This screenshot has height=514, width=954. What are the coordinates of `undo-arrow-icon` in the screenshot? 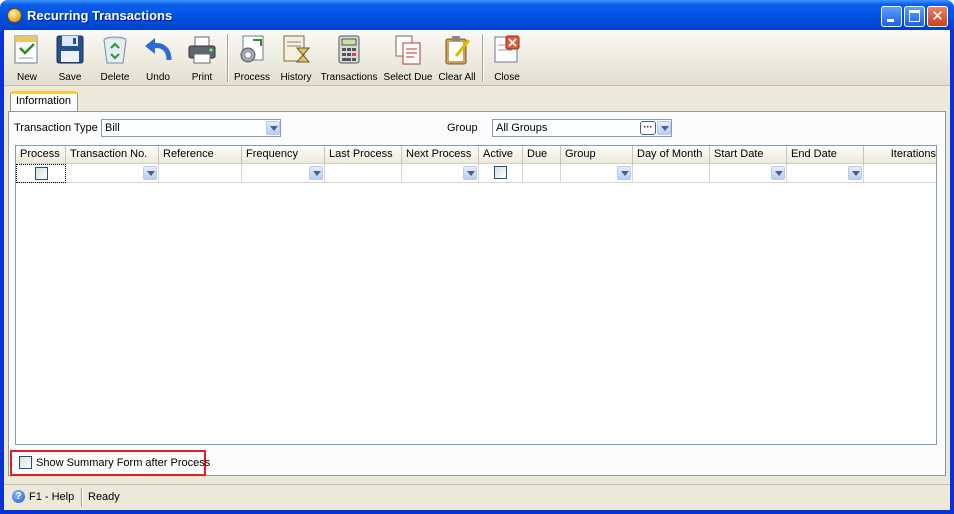 It's located at (158, 49).